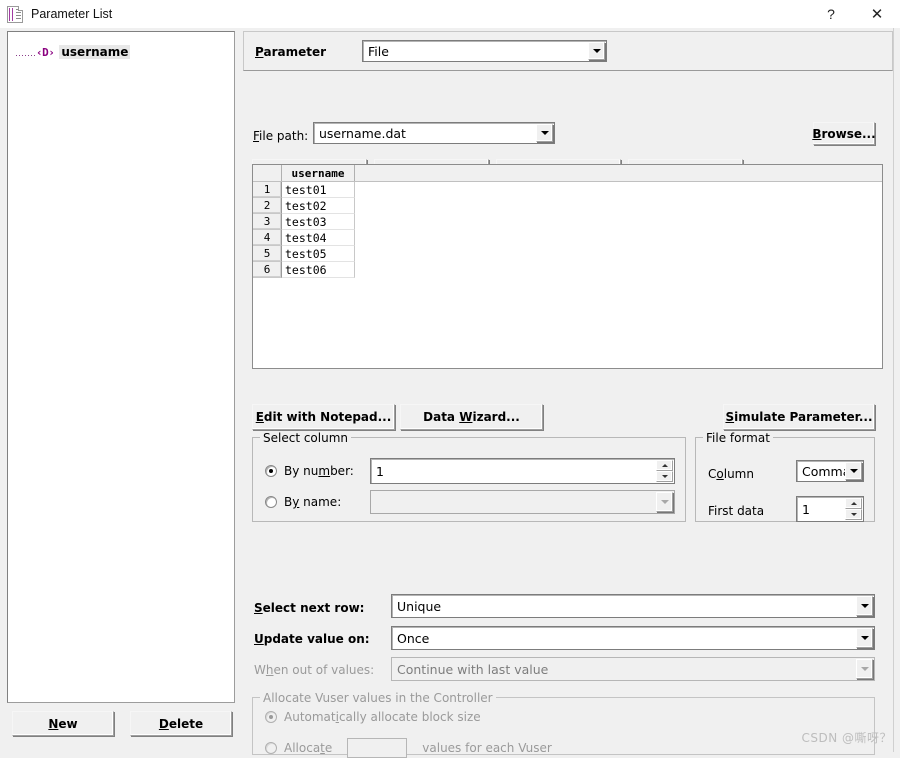  What do you see at coordinates (318, 173) in the screenshot?
I see `grid-column-header: username` at bounding box center [318, 173].